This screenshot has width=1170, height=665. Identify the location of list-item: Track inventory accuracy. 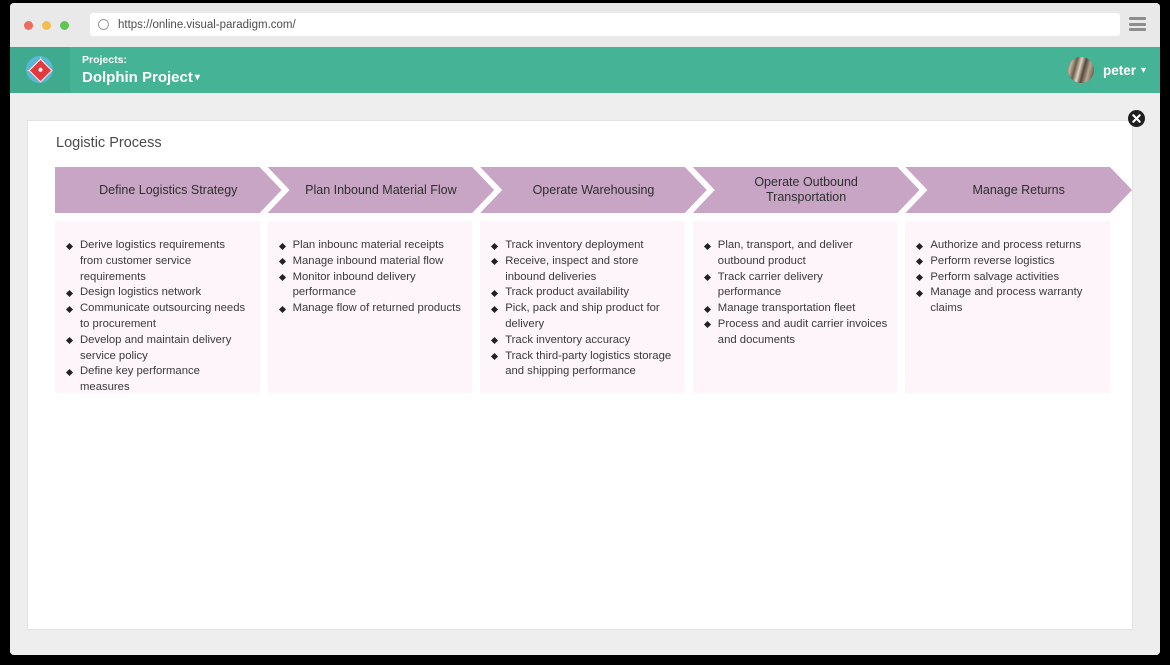
(582, 341).